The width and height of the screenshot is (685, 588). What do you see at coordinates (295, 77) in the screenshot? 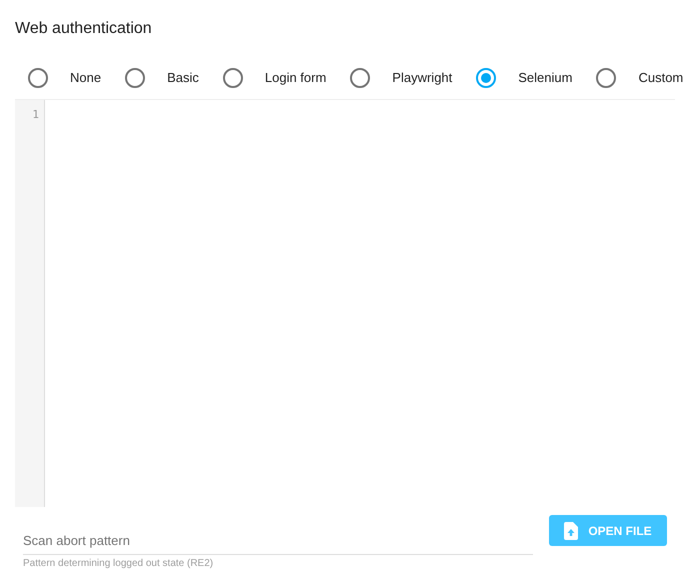
I see `radio-label: Login form` at bounding box center [295, 77].